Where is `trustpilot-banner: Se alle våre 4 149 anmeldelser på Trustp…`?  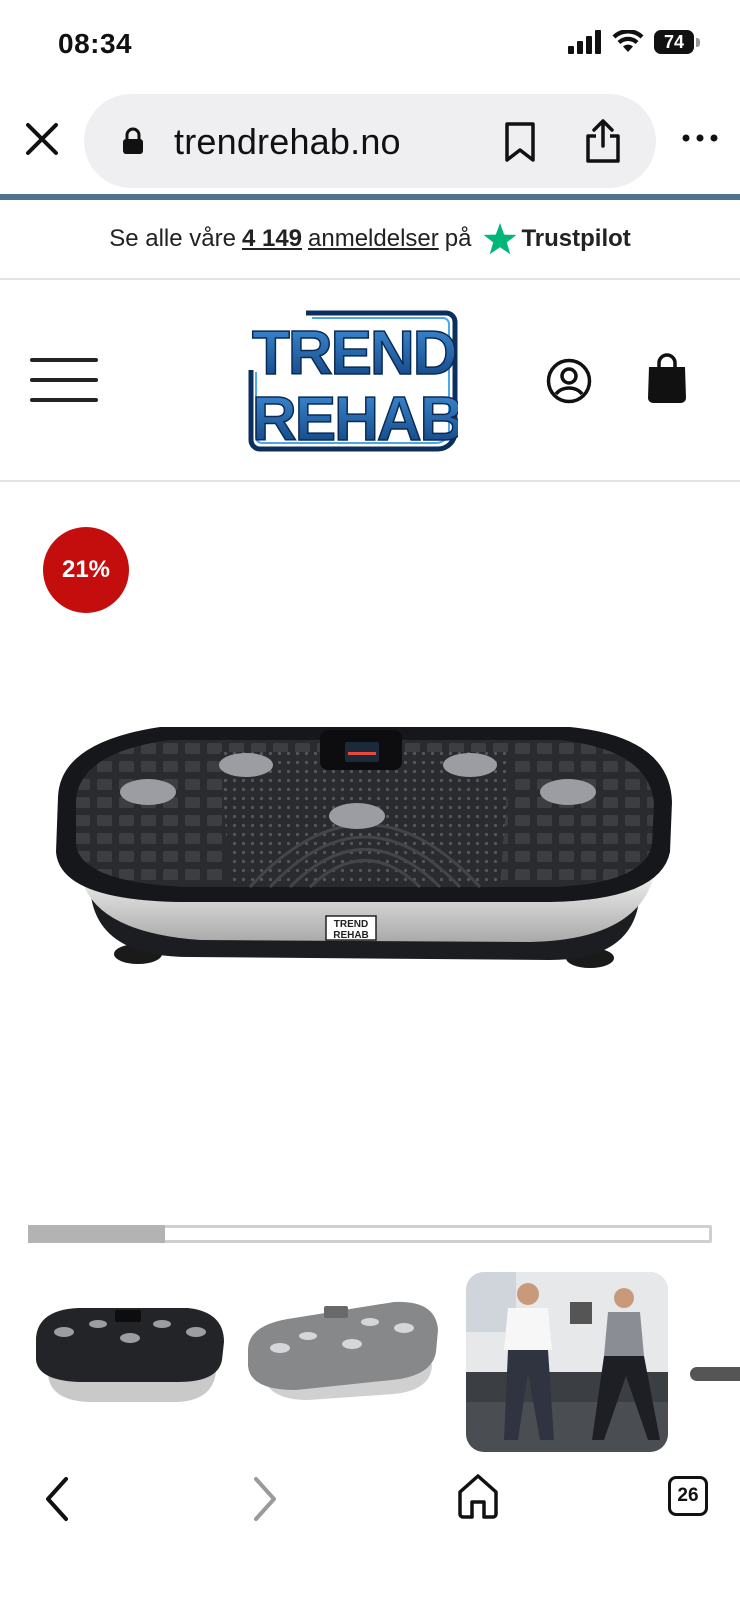
trustpilot-banner: Se alle våre 4 149 anmeldelser på Trustp… is located at coordinates (370, 240).